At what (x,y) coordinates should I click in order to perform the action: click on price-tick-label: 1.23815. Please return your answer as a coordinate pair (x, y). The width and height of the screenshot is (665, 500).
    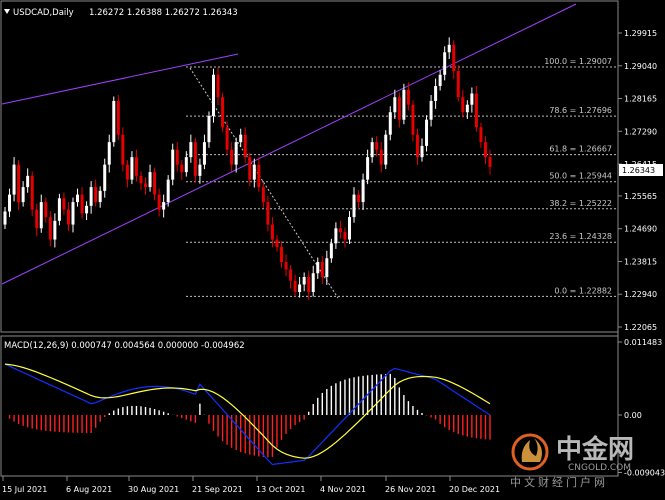
    Looking at the image, I should click on (640, 261).